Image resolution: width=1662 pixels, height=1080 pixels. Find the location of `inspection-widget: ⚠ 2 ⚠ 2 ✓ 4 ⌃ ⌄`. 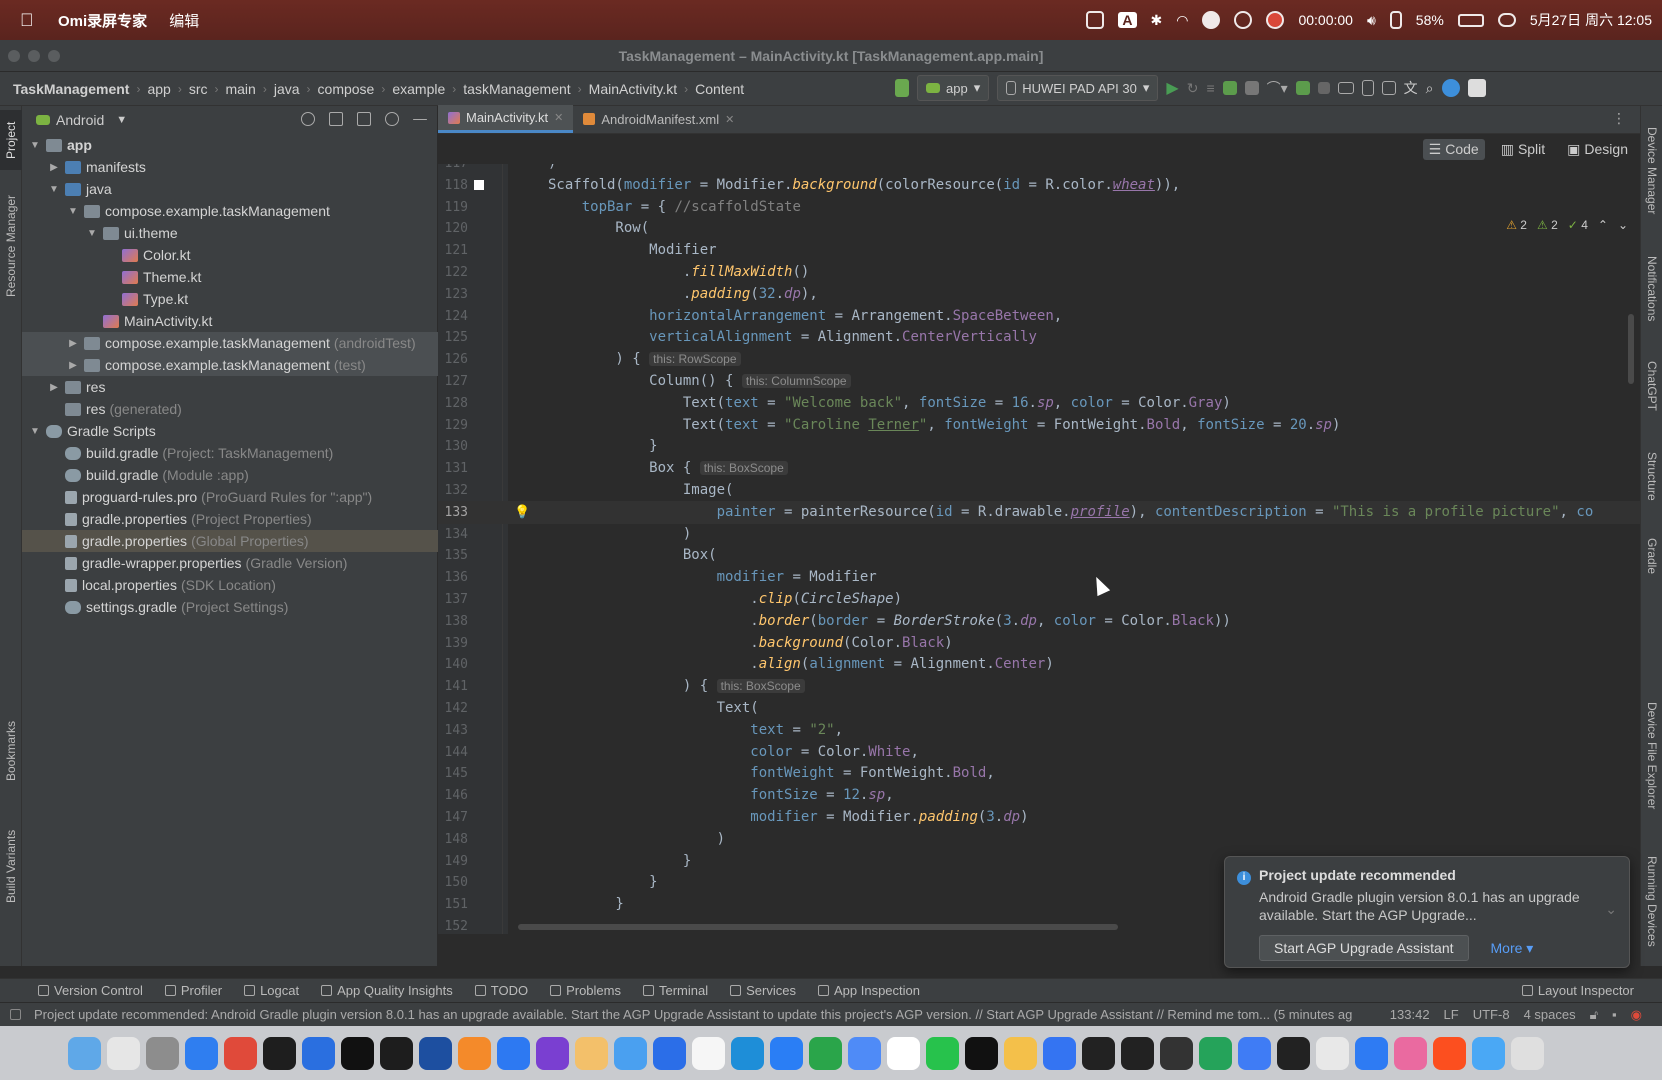

inspection-widget: ⚠ 2 ⚠ 2 ✓ 4 ⌃ ⌄ is located at coordinates (1567, 225).